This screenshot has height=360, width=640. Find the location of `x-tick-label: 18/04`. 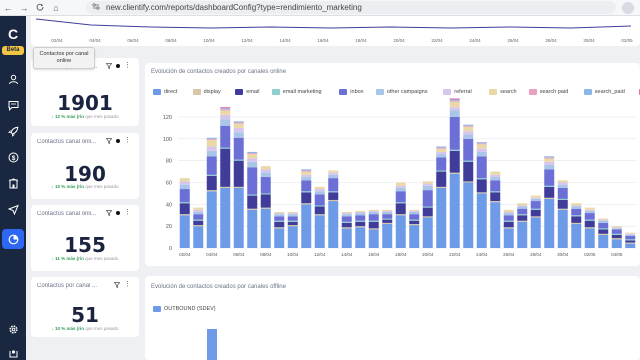

x-tick-label: 18/04 is located at coordinates (401, 254).